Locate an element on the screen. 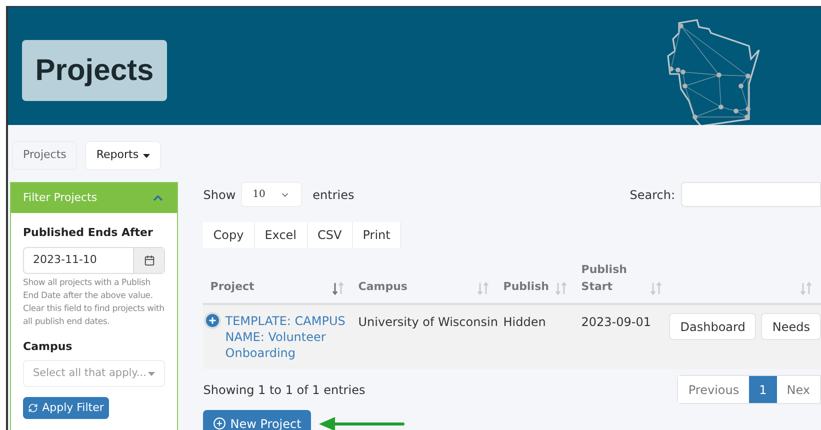 This screenshot has width=821, height=430. new-project-button: New Project is located at coordinates (257, 420).